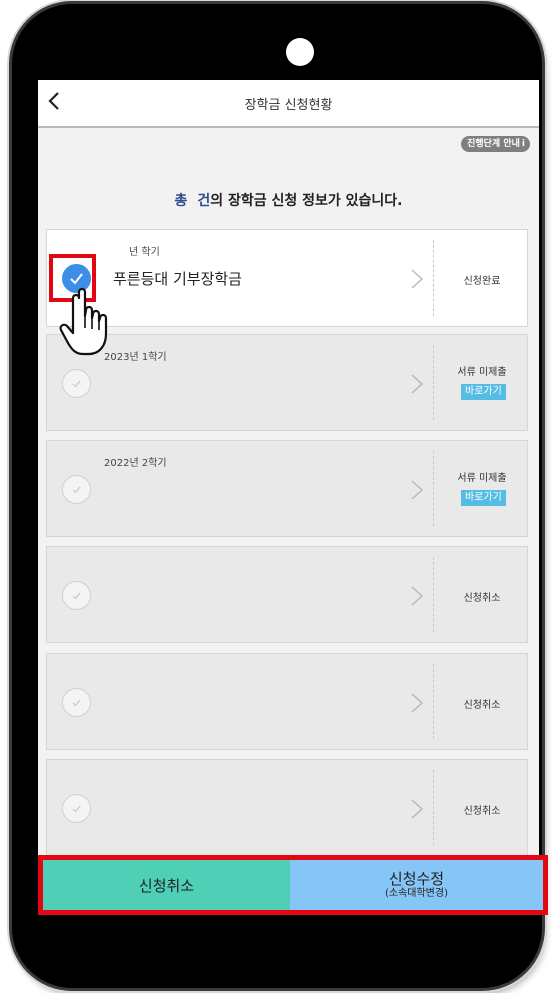  I want to click on header: 장학금 신청현황, so click(288, 104).